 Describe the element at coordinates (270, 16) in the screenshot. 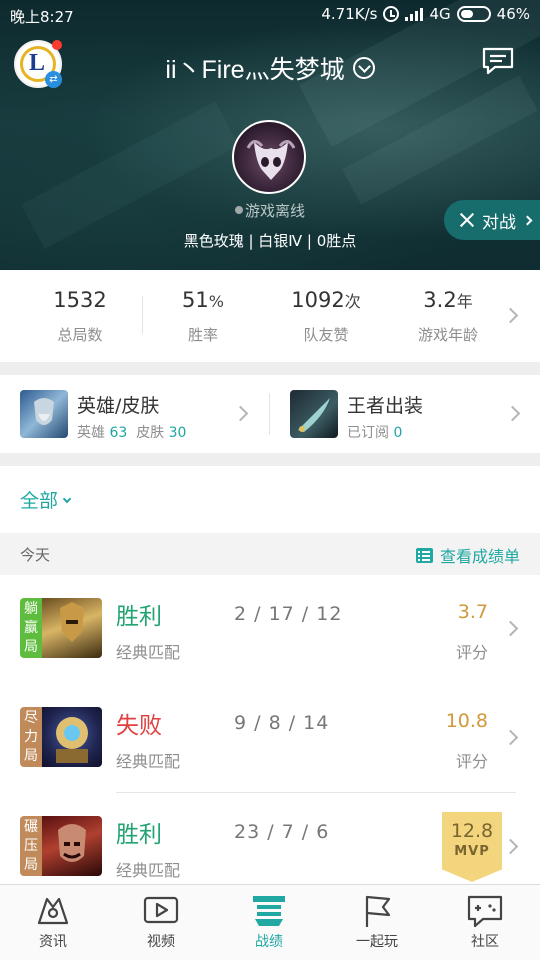

I see `status-bar: 晚上8:27 4.71K/s 4G 46%` at that location.